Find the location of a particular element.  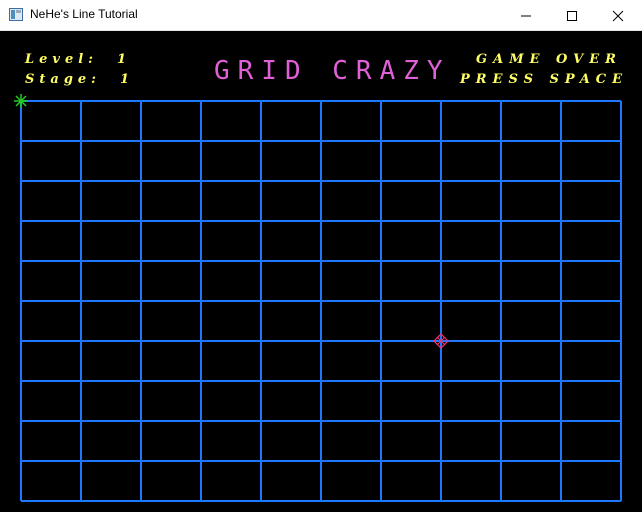

player-star-icon is located at coordinates (21, 101).